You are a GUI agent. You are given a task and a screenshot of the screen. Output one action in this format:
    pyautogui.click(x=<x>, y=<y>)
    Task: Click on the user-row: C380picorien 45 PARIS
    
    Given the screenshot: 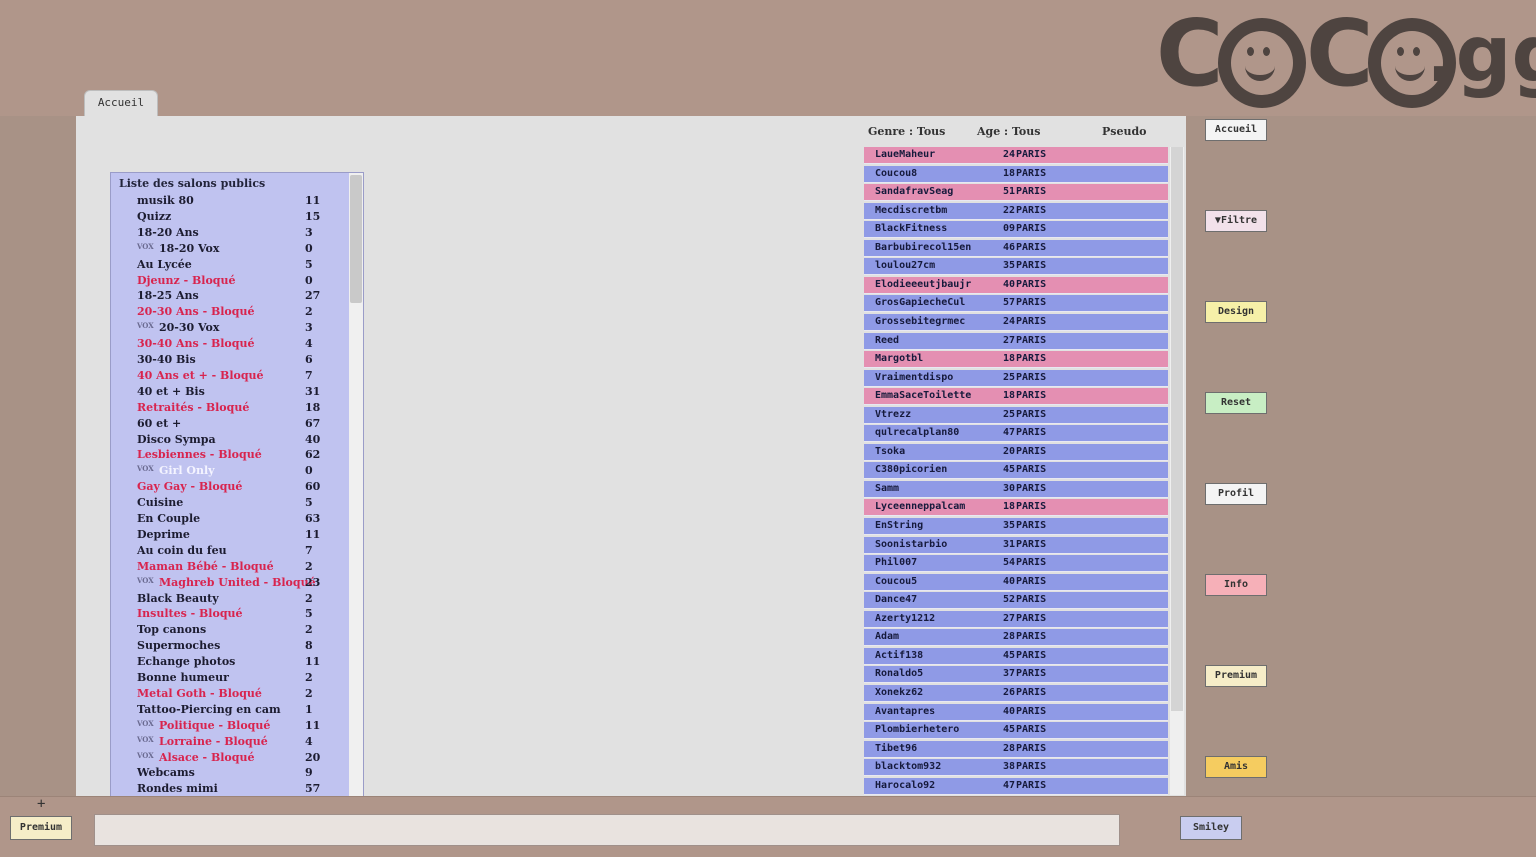 What is the action you would take?
    pyautogui.click(x=1016, y=471)
    